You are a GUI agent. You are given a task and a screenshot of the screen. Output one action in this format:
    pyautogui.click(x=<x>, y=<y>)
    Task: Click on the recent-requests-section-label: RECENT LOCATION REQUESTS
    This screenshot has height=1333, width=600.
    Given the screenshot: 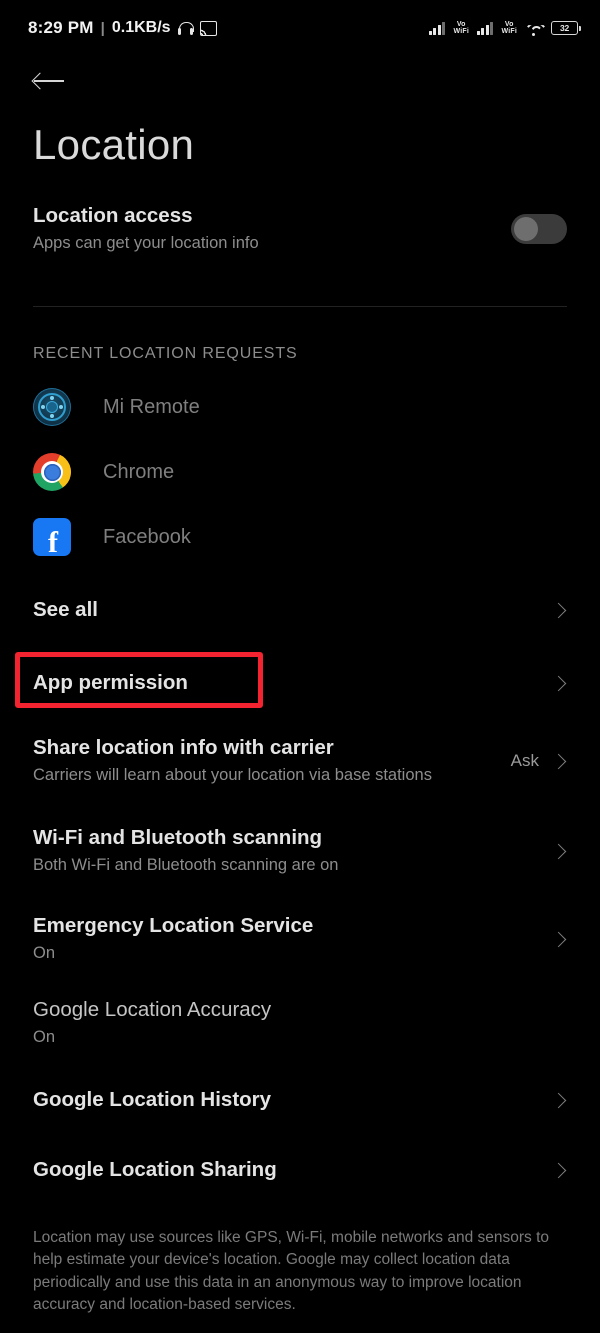 What is the action you would take?
    pyautogui.click(x=165, y=353)
    